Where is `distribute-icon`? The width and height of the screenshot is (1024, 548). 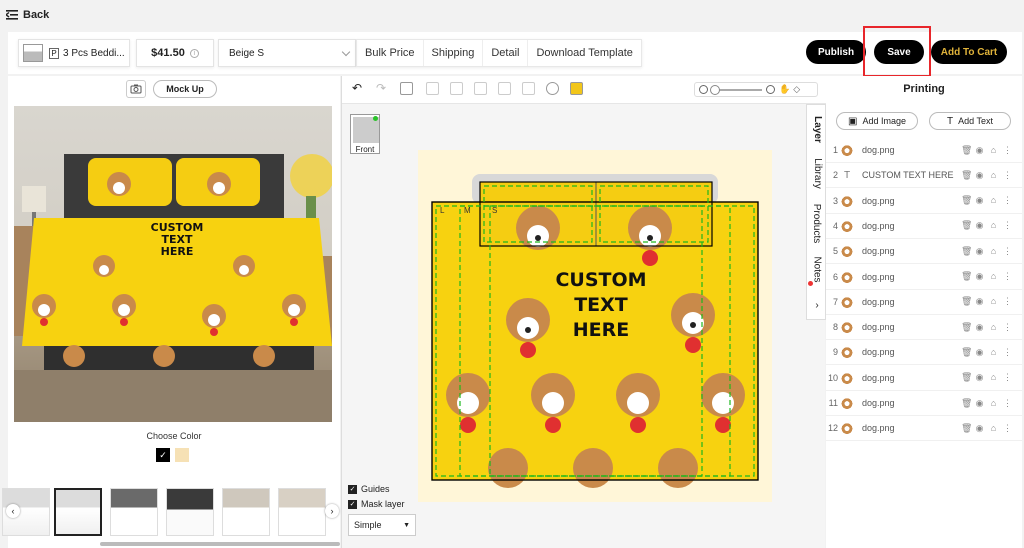 distribute-icon is located at coordinates (504, 88).